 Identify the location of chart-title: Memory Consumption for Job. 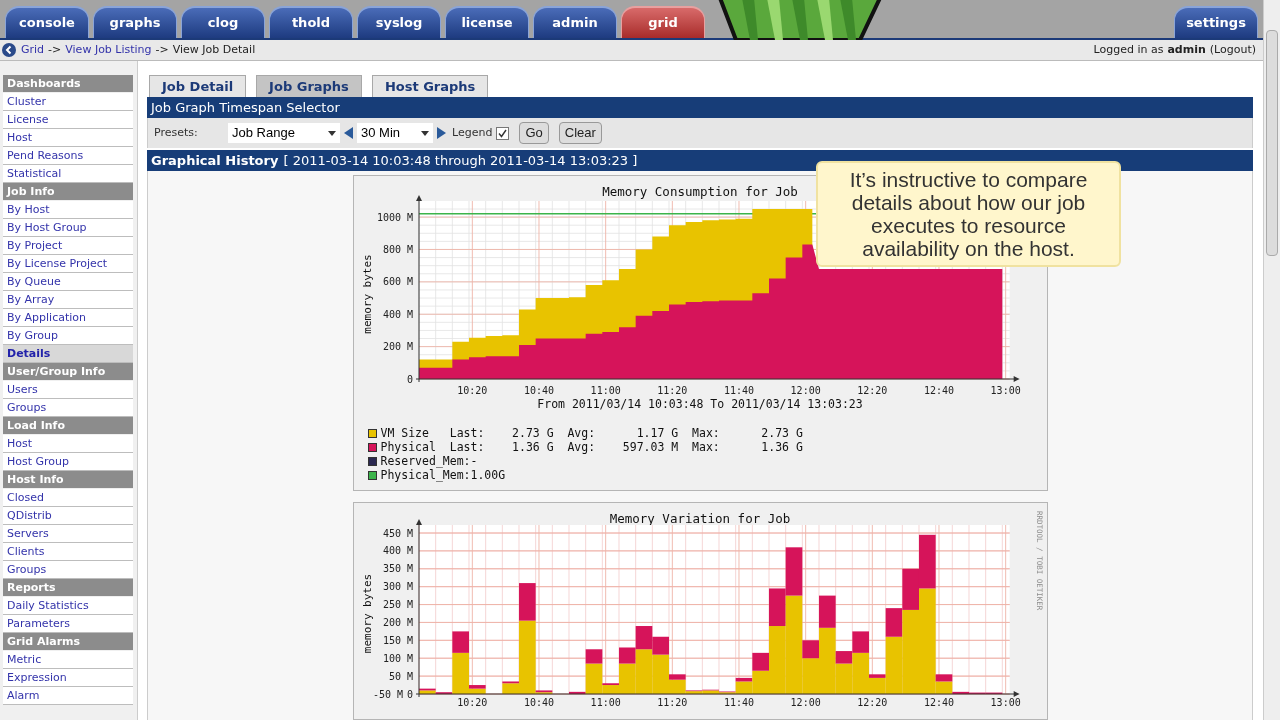
(700, 191).